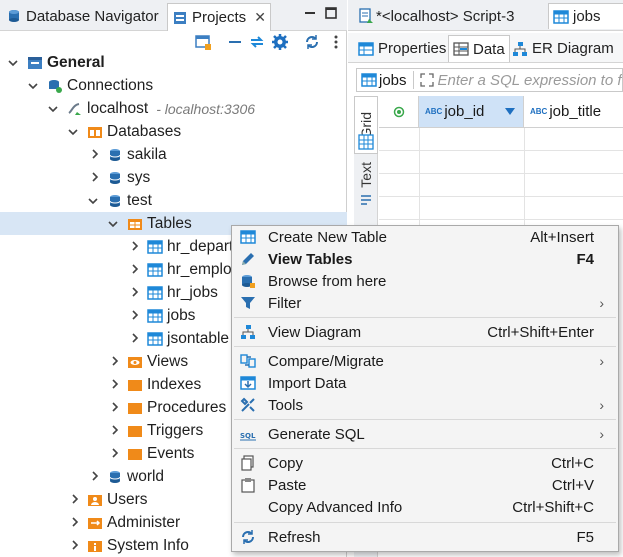  What do you see at coordinates (173, 85) in the screenshot?
I see `tree-node-connections: Connections` at bounding box center [173, 85].